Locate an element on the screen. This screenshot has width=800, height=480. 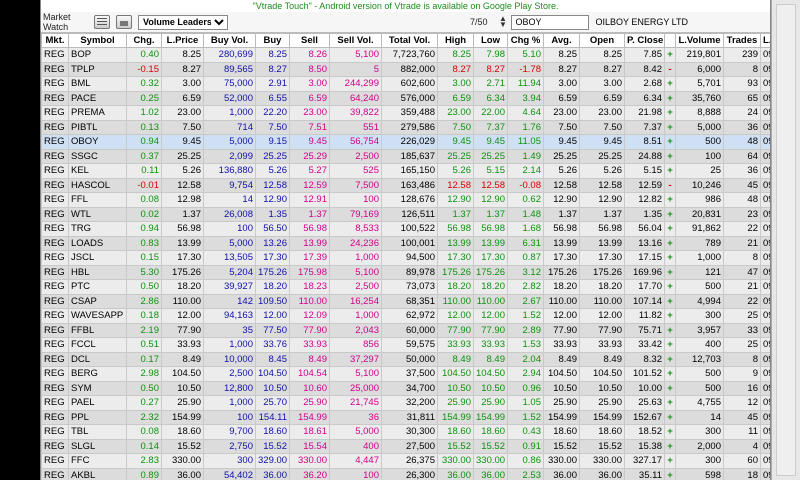
column-header: L.Volume is located at coordinates (699, 40).